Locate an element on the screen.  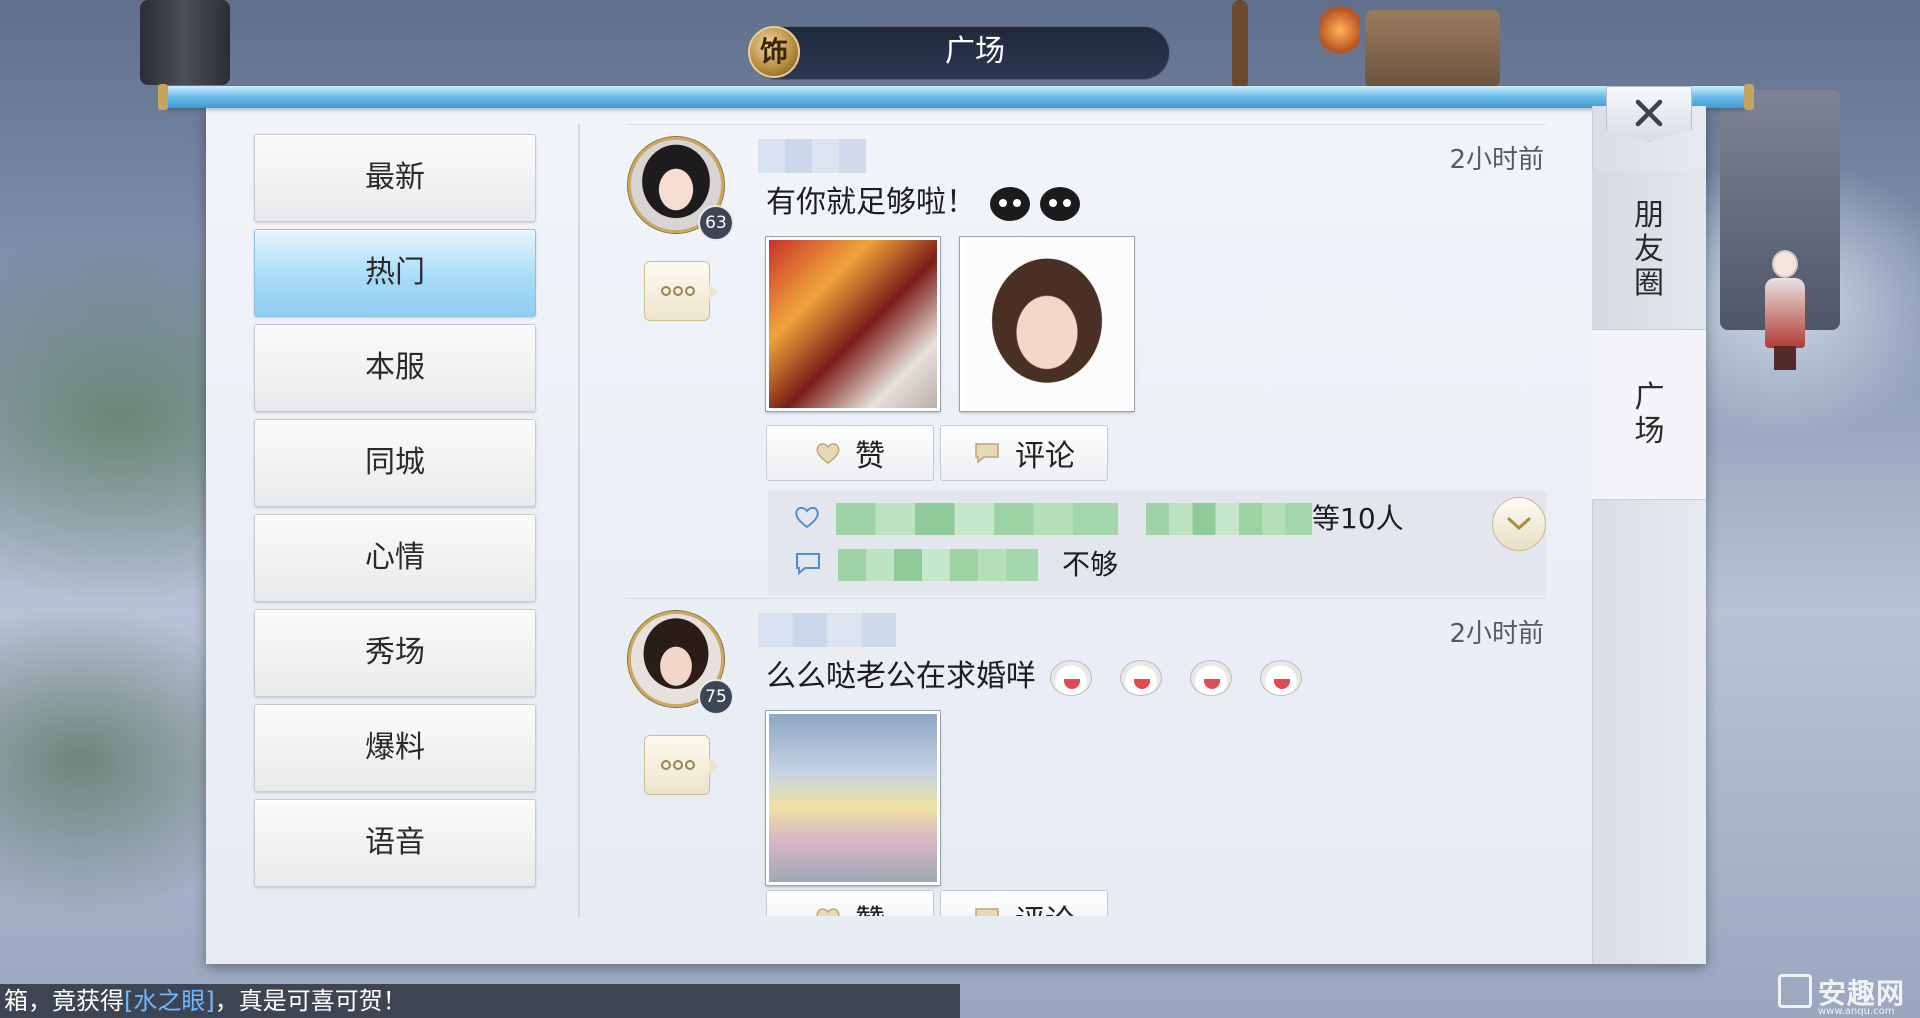
watermark-logo-icon is located at coordinates (1795, 991).